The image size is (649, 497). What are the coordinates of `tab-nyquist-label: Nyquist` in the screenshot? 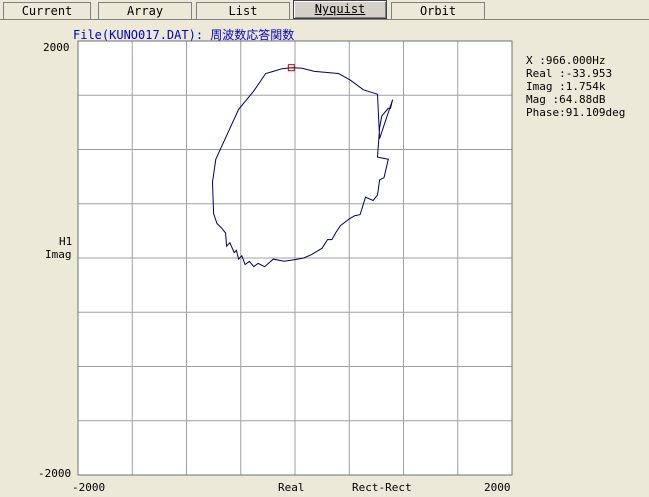 It's located at (340, 9).